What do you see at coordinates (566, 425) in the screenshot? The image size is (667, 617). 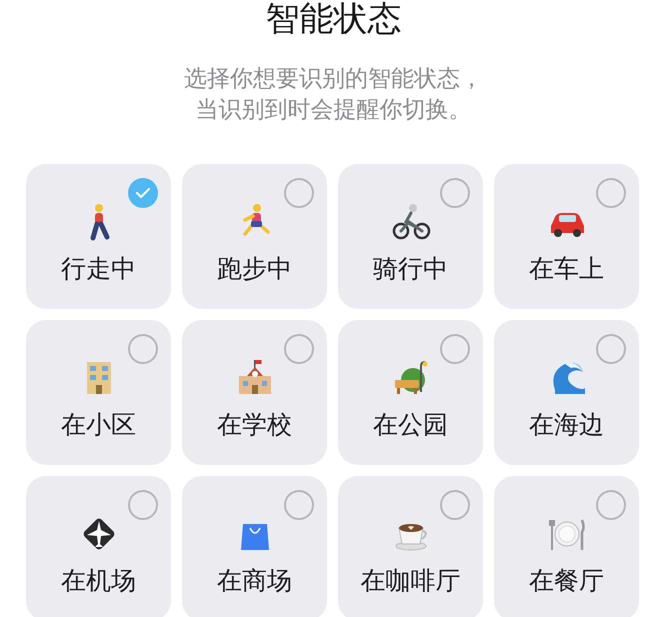 I see `state-label: 在海边` at bounding box center [566, 425].